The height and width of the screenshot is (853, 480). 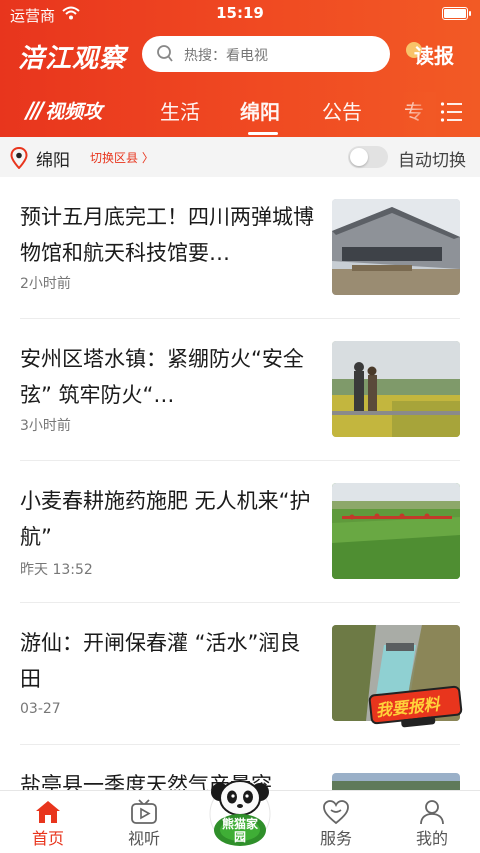 I want to click on tab-video-label: 视频攻, so click(x=74, y=112).